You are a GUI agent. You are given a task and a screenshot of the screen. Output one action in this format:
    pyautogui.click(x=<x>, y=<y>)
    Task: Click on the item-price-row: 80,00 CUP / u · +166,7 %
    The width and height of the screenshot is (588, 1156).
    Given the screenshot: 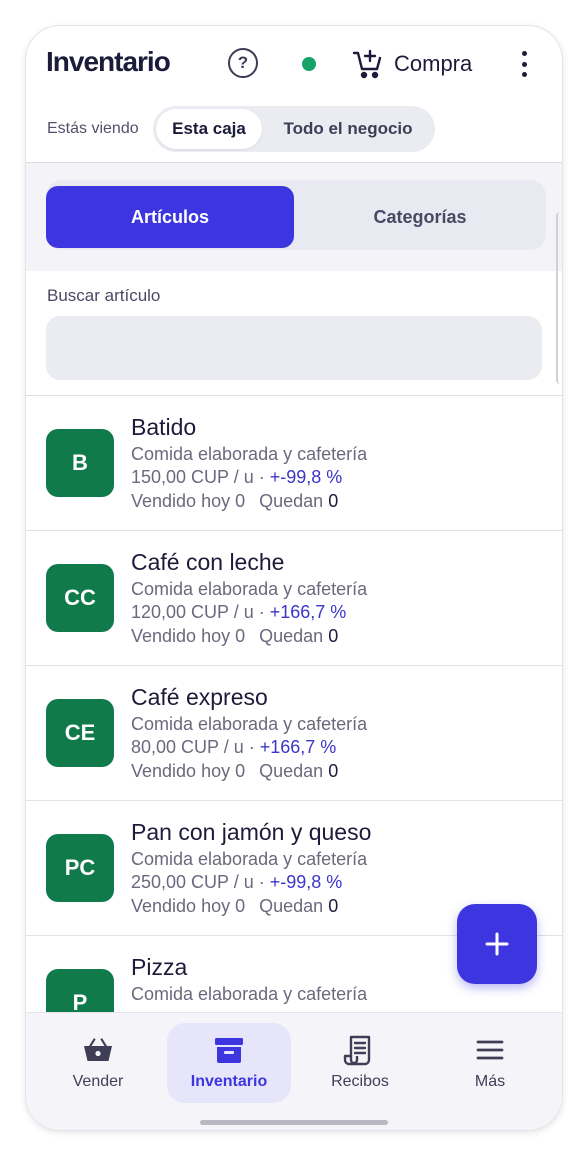 What is the action you would take?
    pyautogui.click(x=233, y=747)
    